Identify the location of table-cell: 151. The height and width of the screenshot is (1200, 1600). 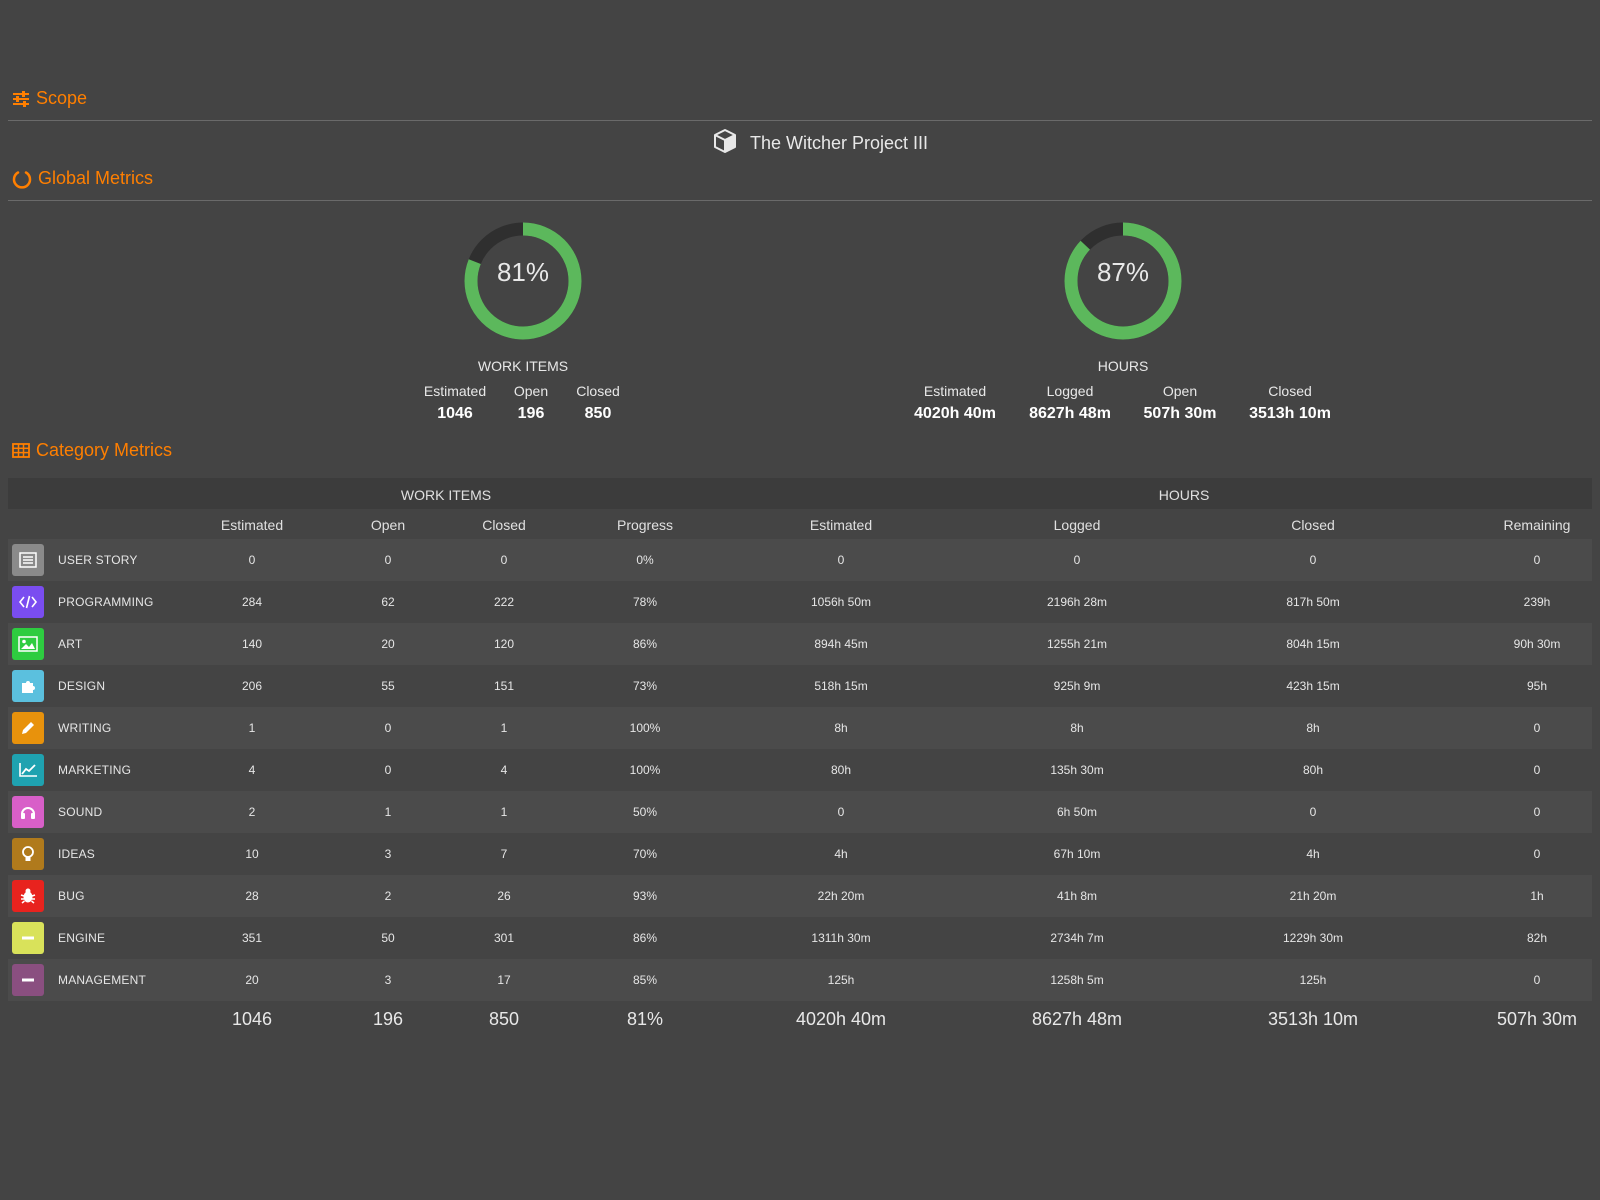
(504, 686).